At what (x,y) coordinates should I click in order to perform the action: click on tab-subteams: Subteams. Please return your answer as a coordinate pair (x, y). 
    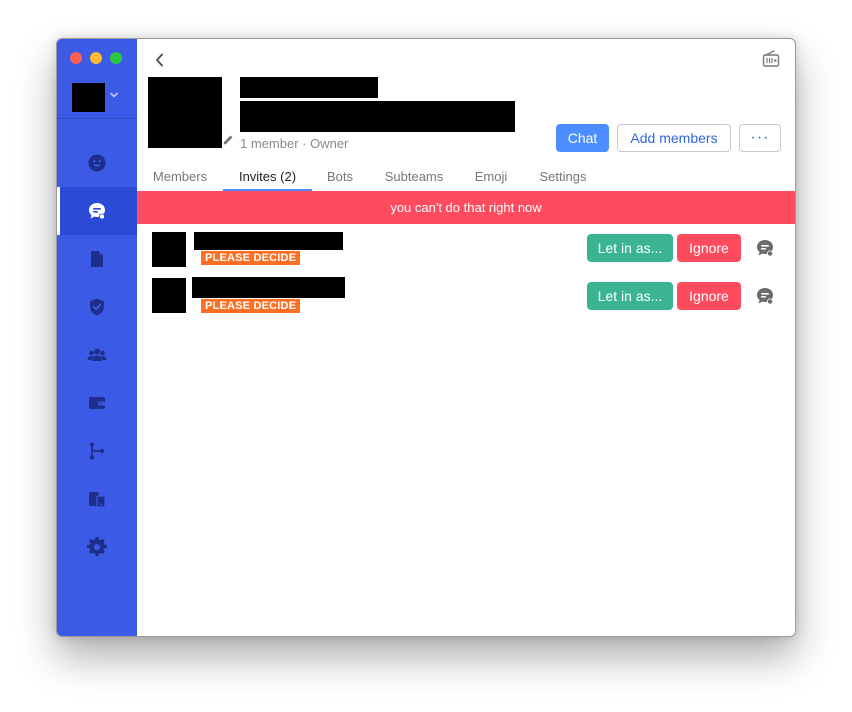
    Looking at the image, I should click on (414, 179).